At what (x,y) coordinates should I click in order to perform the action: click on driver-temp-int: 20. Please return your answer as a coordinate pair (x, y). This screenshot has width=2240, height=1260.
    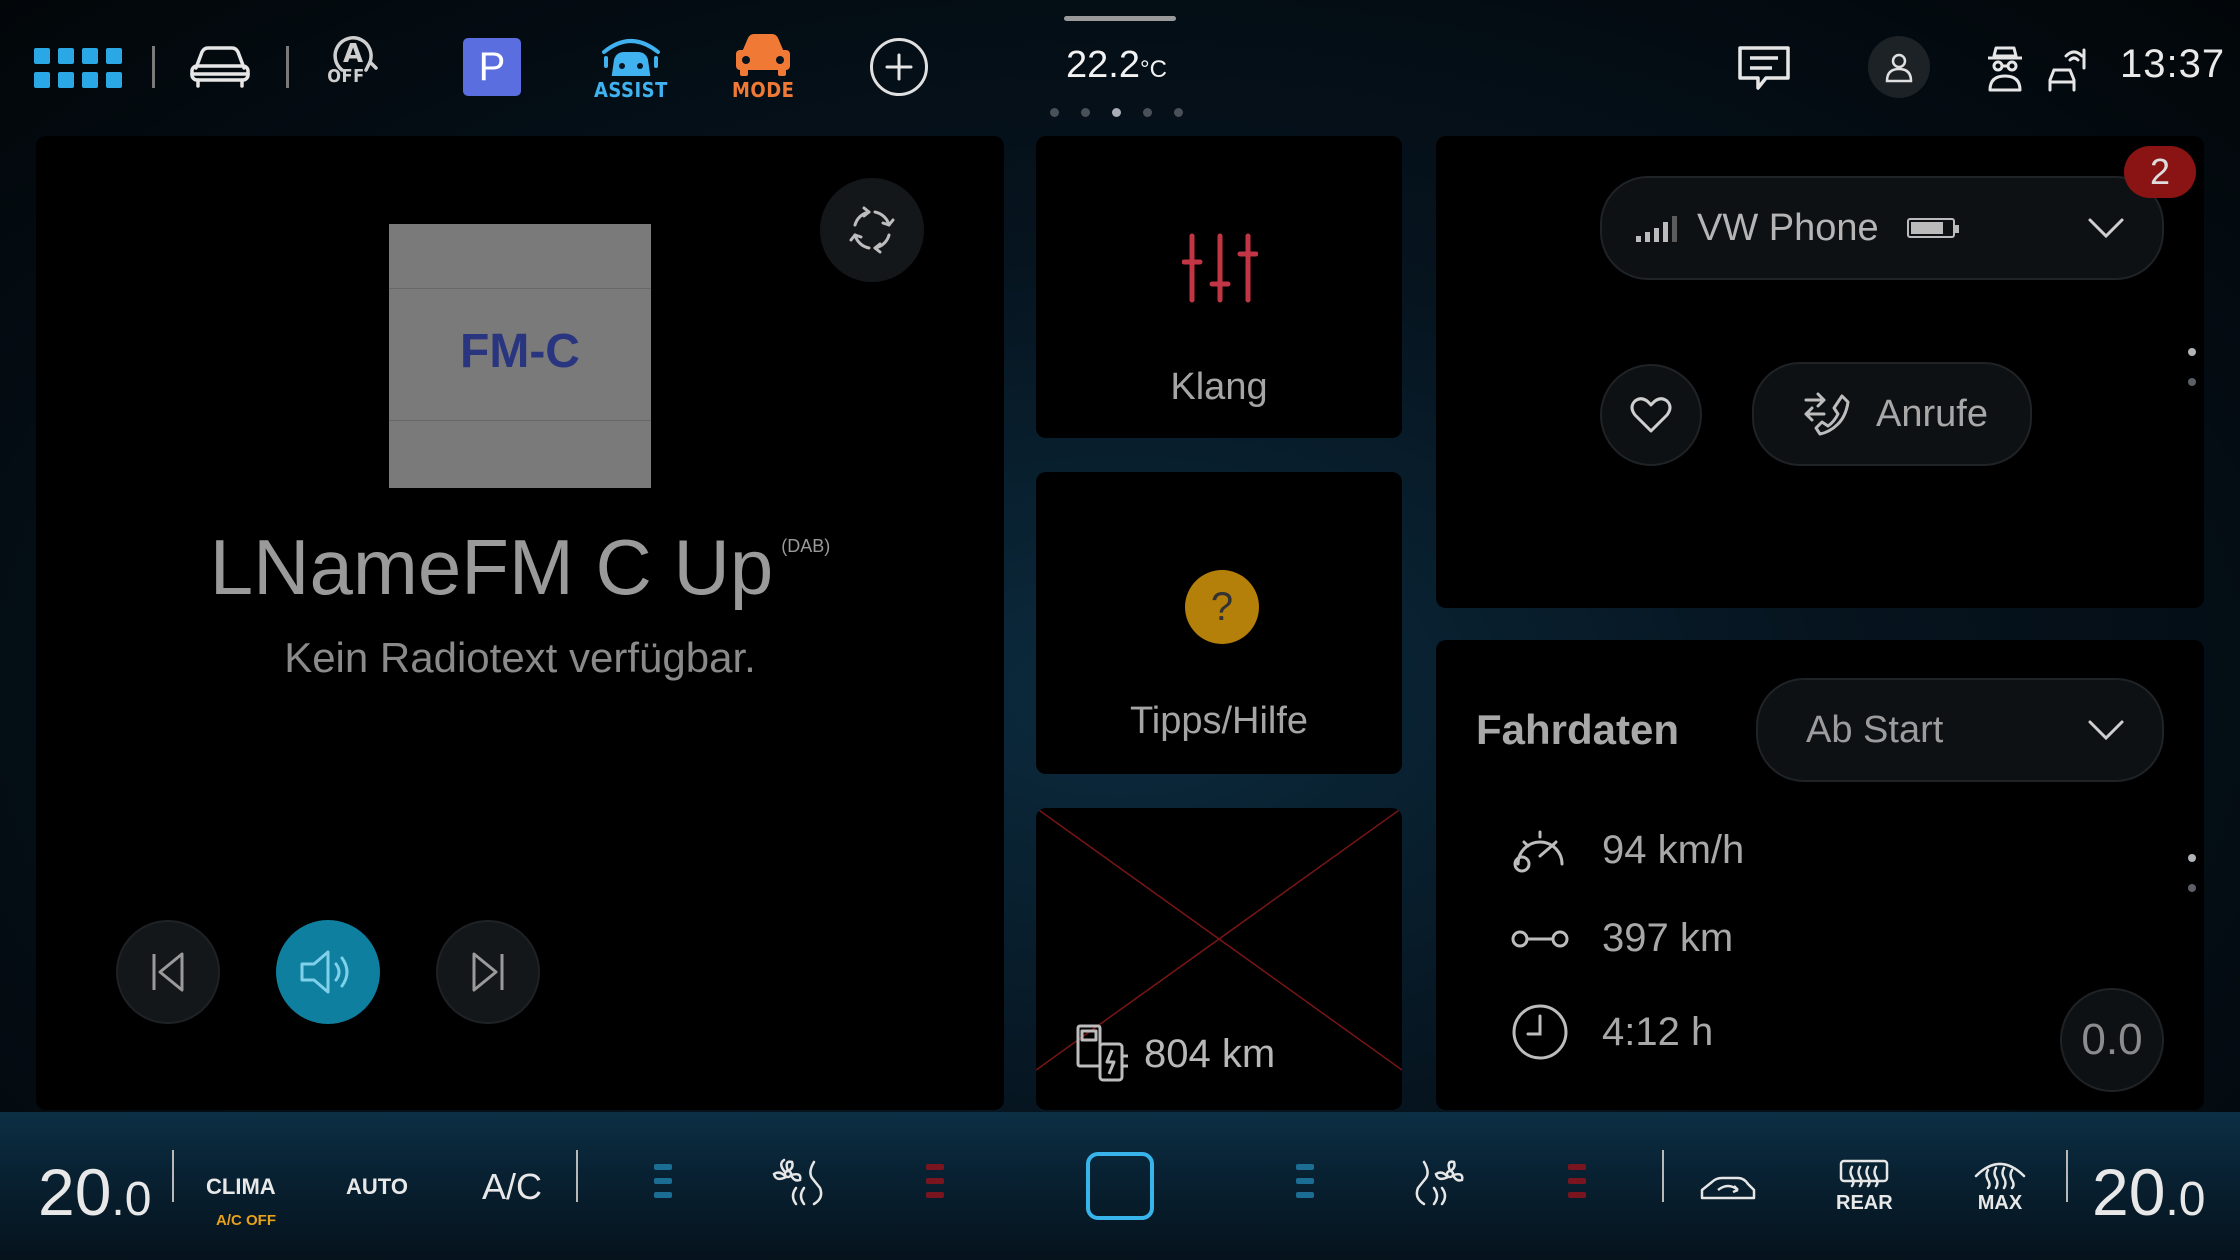
    Looking at the image, I should click on (75, 1192).